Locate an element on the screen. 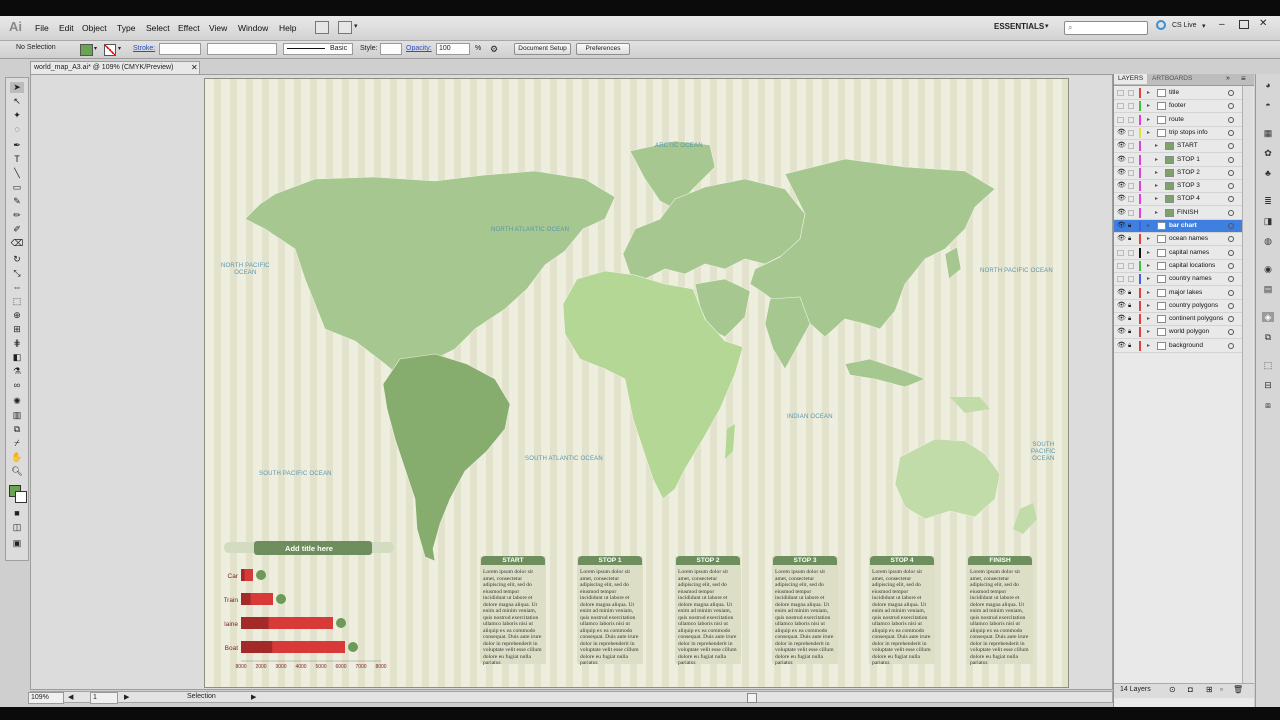 The width and height of the screenshot is (1280, 720). delete-layer-icon: 🗑︎ is located at coordinates (1238, 689).